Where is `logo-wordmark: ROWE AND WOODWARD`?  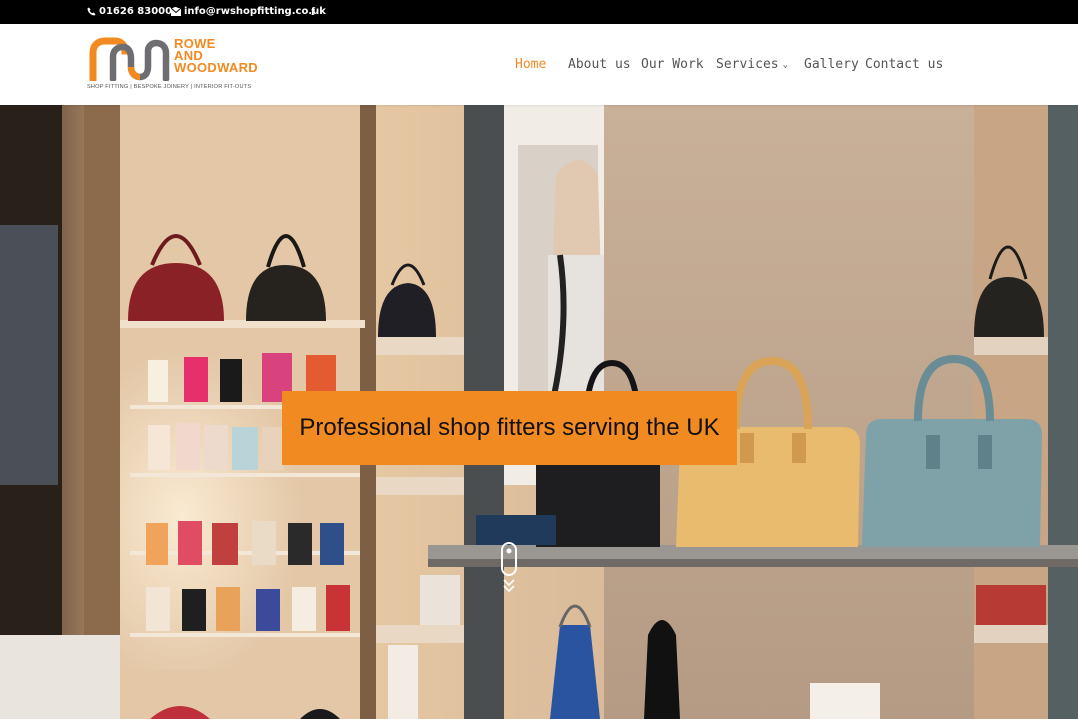
logo-wordmark: ROWE AND WOODWARD is located at coordinates (216, 56).